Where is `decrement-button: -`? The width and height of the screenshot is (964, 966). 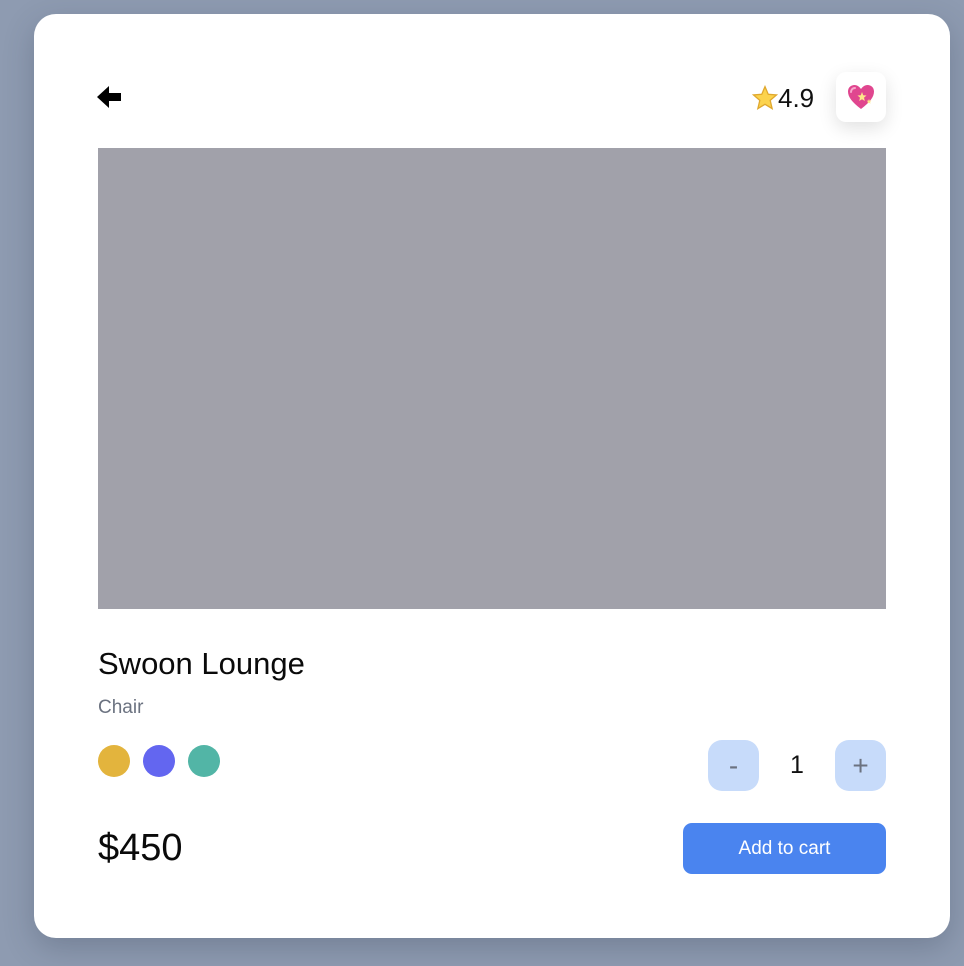
decrement-button: - is located at coordinates (733, 765).